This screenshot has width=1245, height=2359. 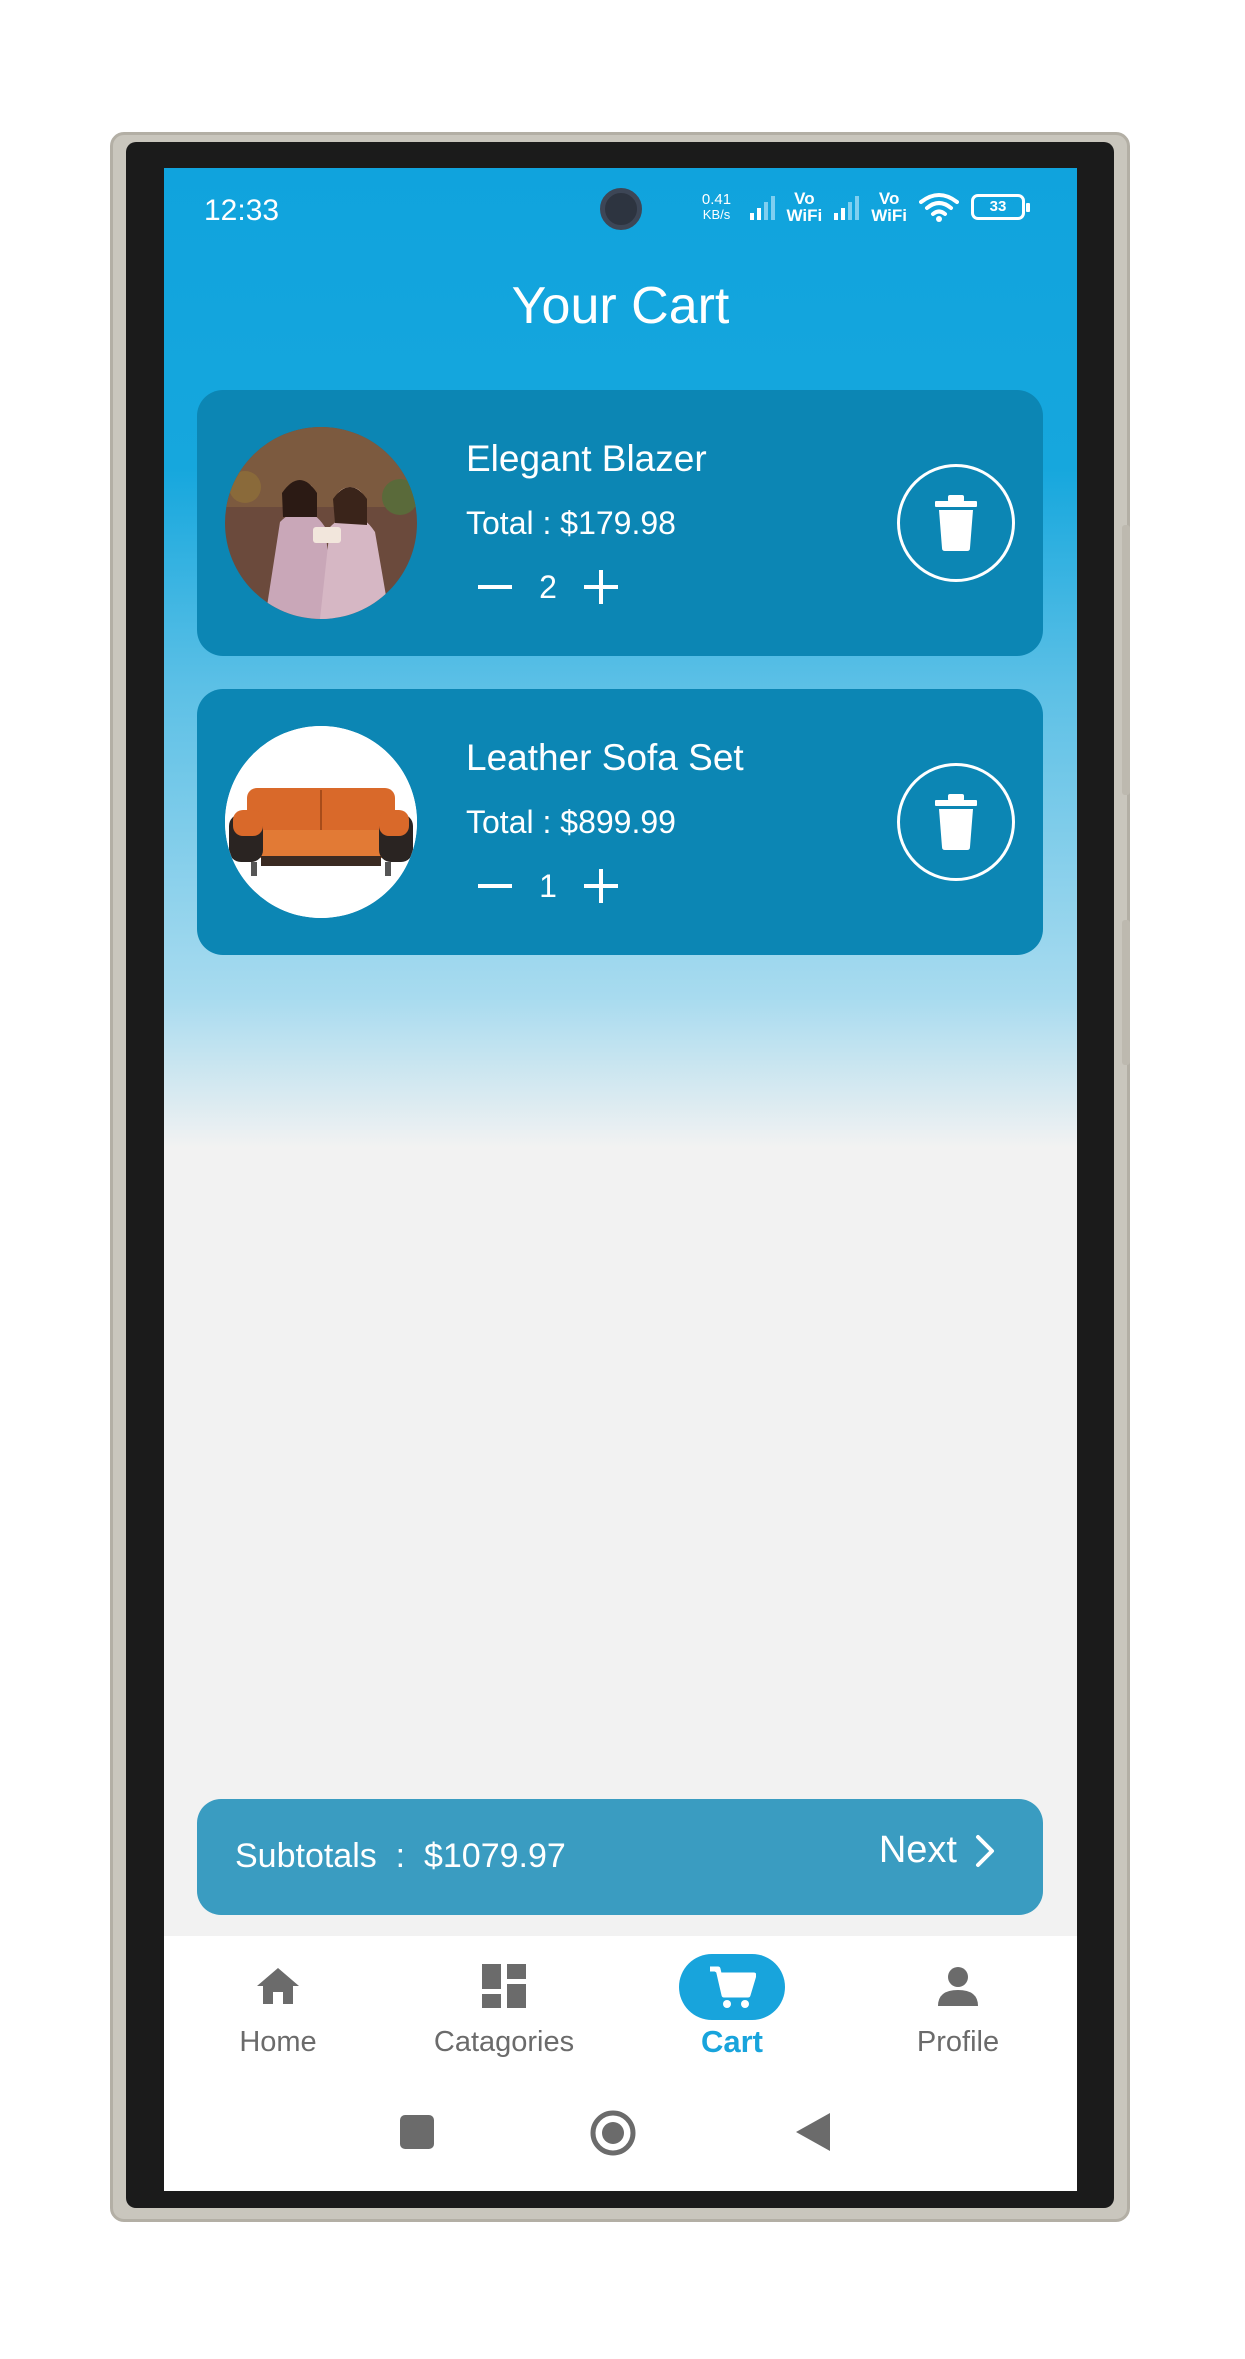 I want to click on network-speed: 0.41 KB/s, so click(x=716, y=206).